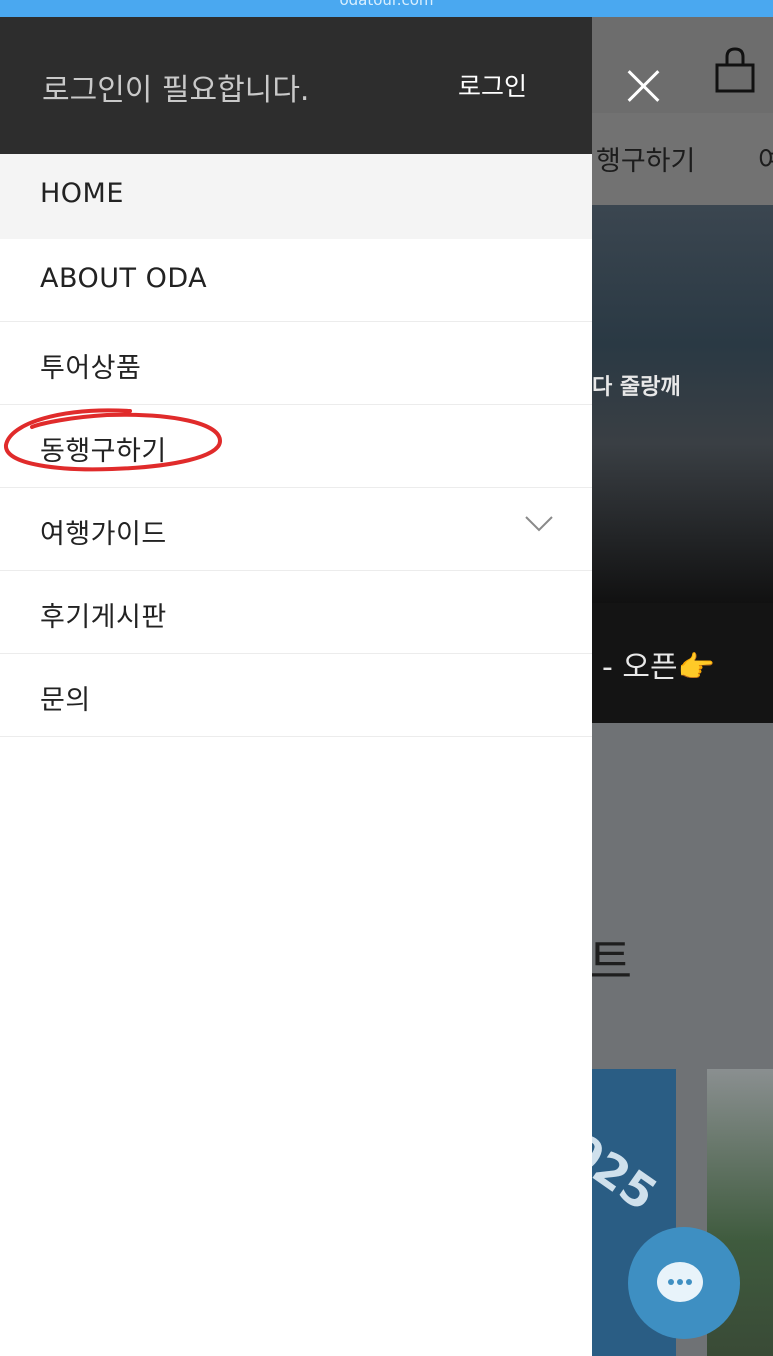 This screenshot has width=773, height=1356. What do you see at coordinates (103, 534) in the screenshot?
I see `menu-item-label: 여행가이드` at bounding box center [103, 534].